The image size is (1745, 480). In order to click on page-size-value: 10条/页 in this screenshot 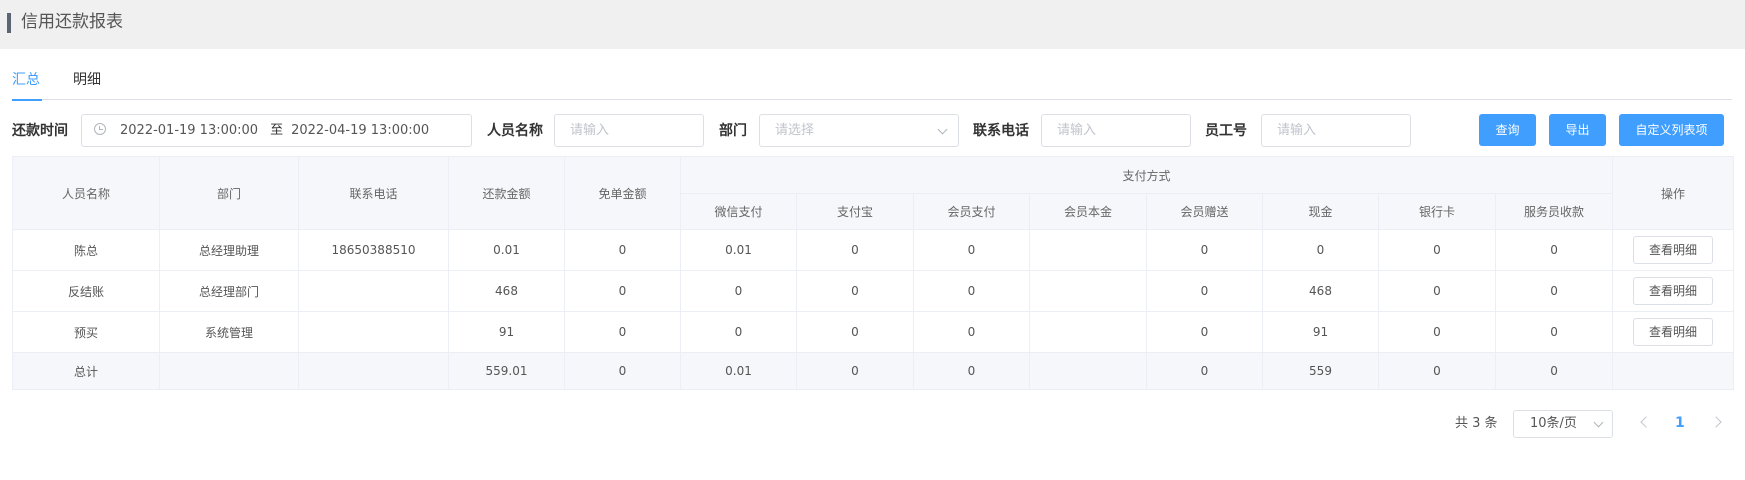, I will do `click(1553, 423)`.